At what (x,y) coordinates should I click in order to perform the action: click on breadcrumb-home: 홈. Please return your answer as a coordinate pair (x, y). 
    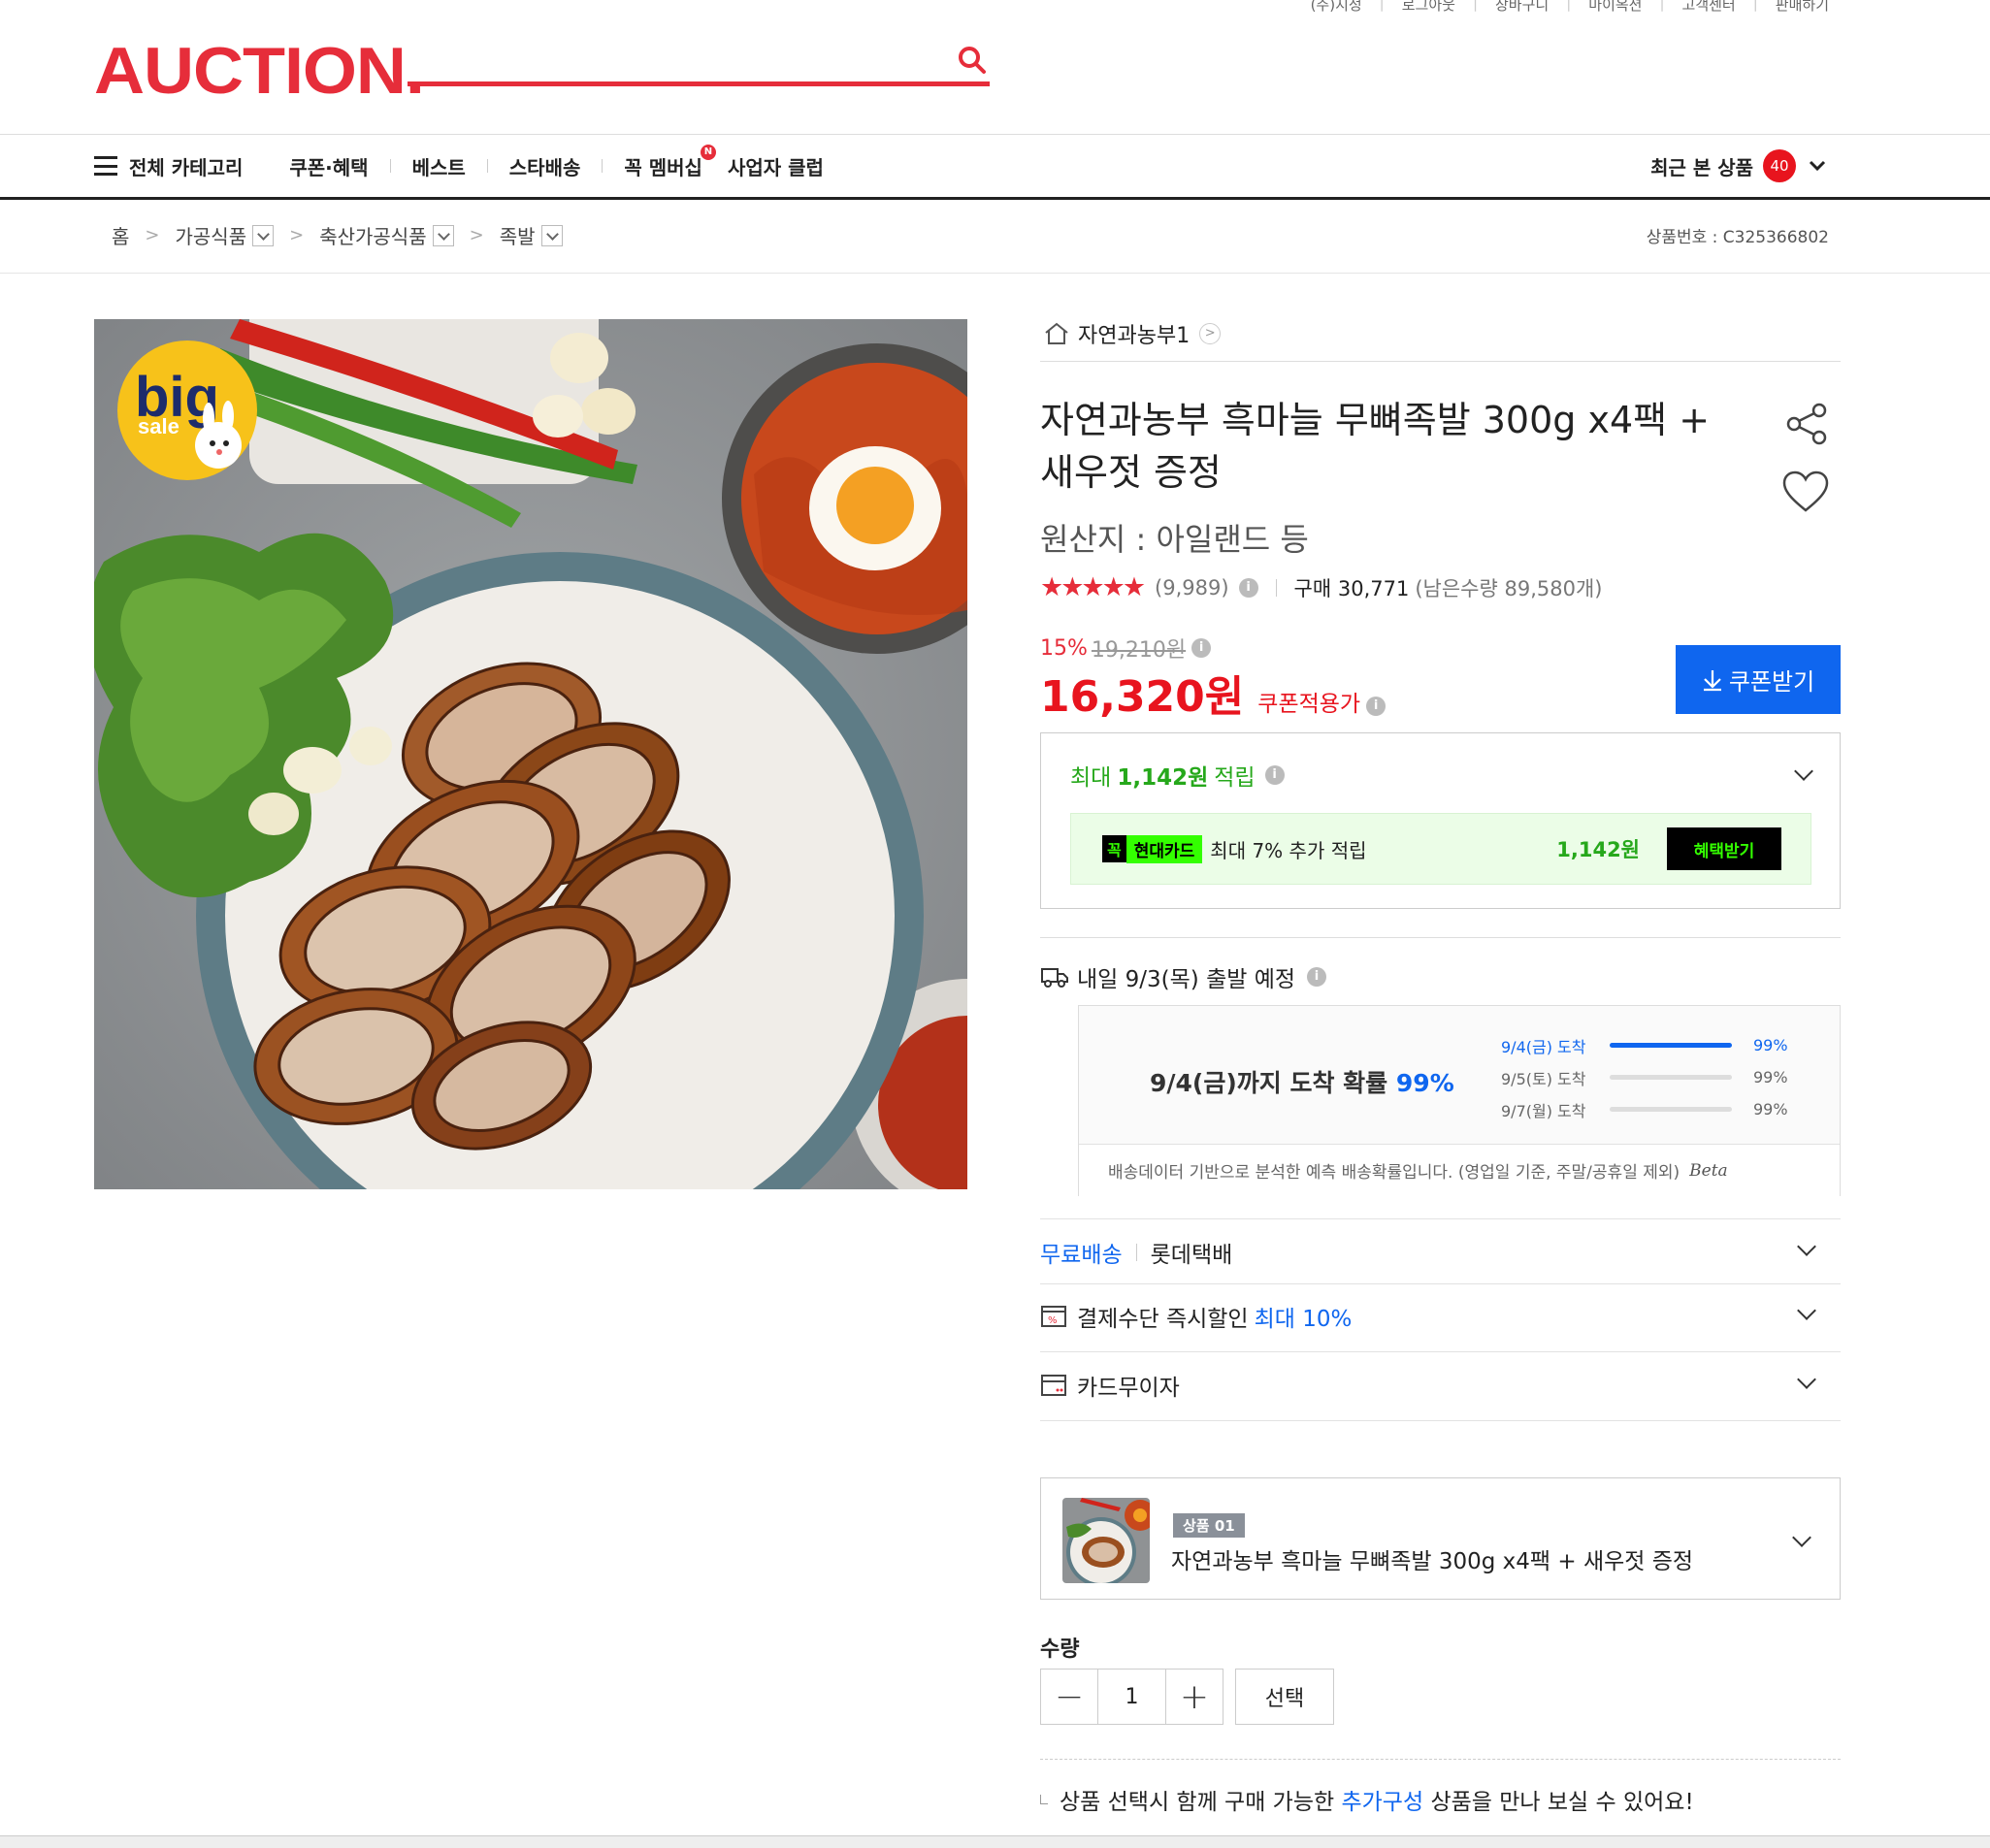
    Looking at the image, I should click on (121, 235).